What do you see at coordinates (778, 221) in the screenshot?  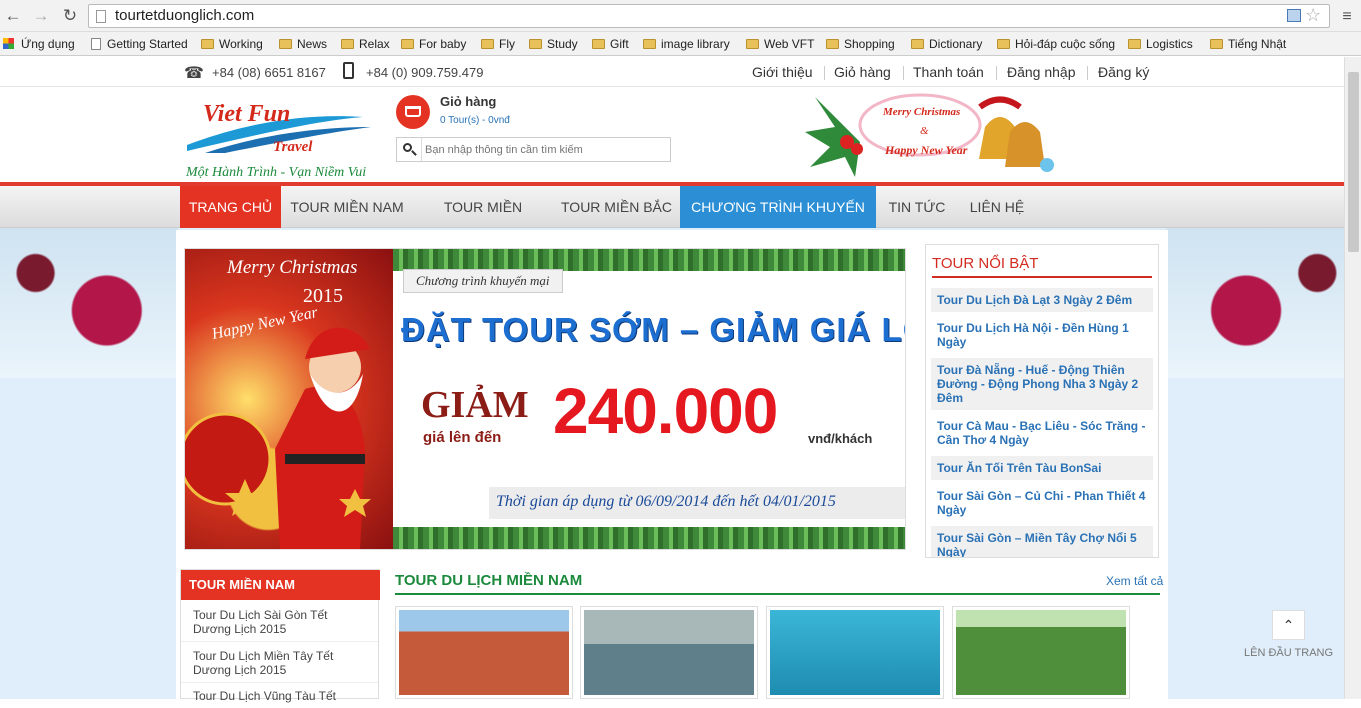 I see `nav-promotions: CHƯƠNG TRÌNH KHUYẾN MẠI` at bounding box center [778, 221].